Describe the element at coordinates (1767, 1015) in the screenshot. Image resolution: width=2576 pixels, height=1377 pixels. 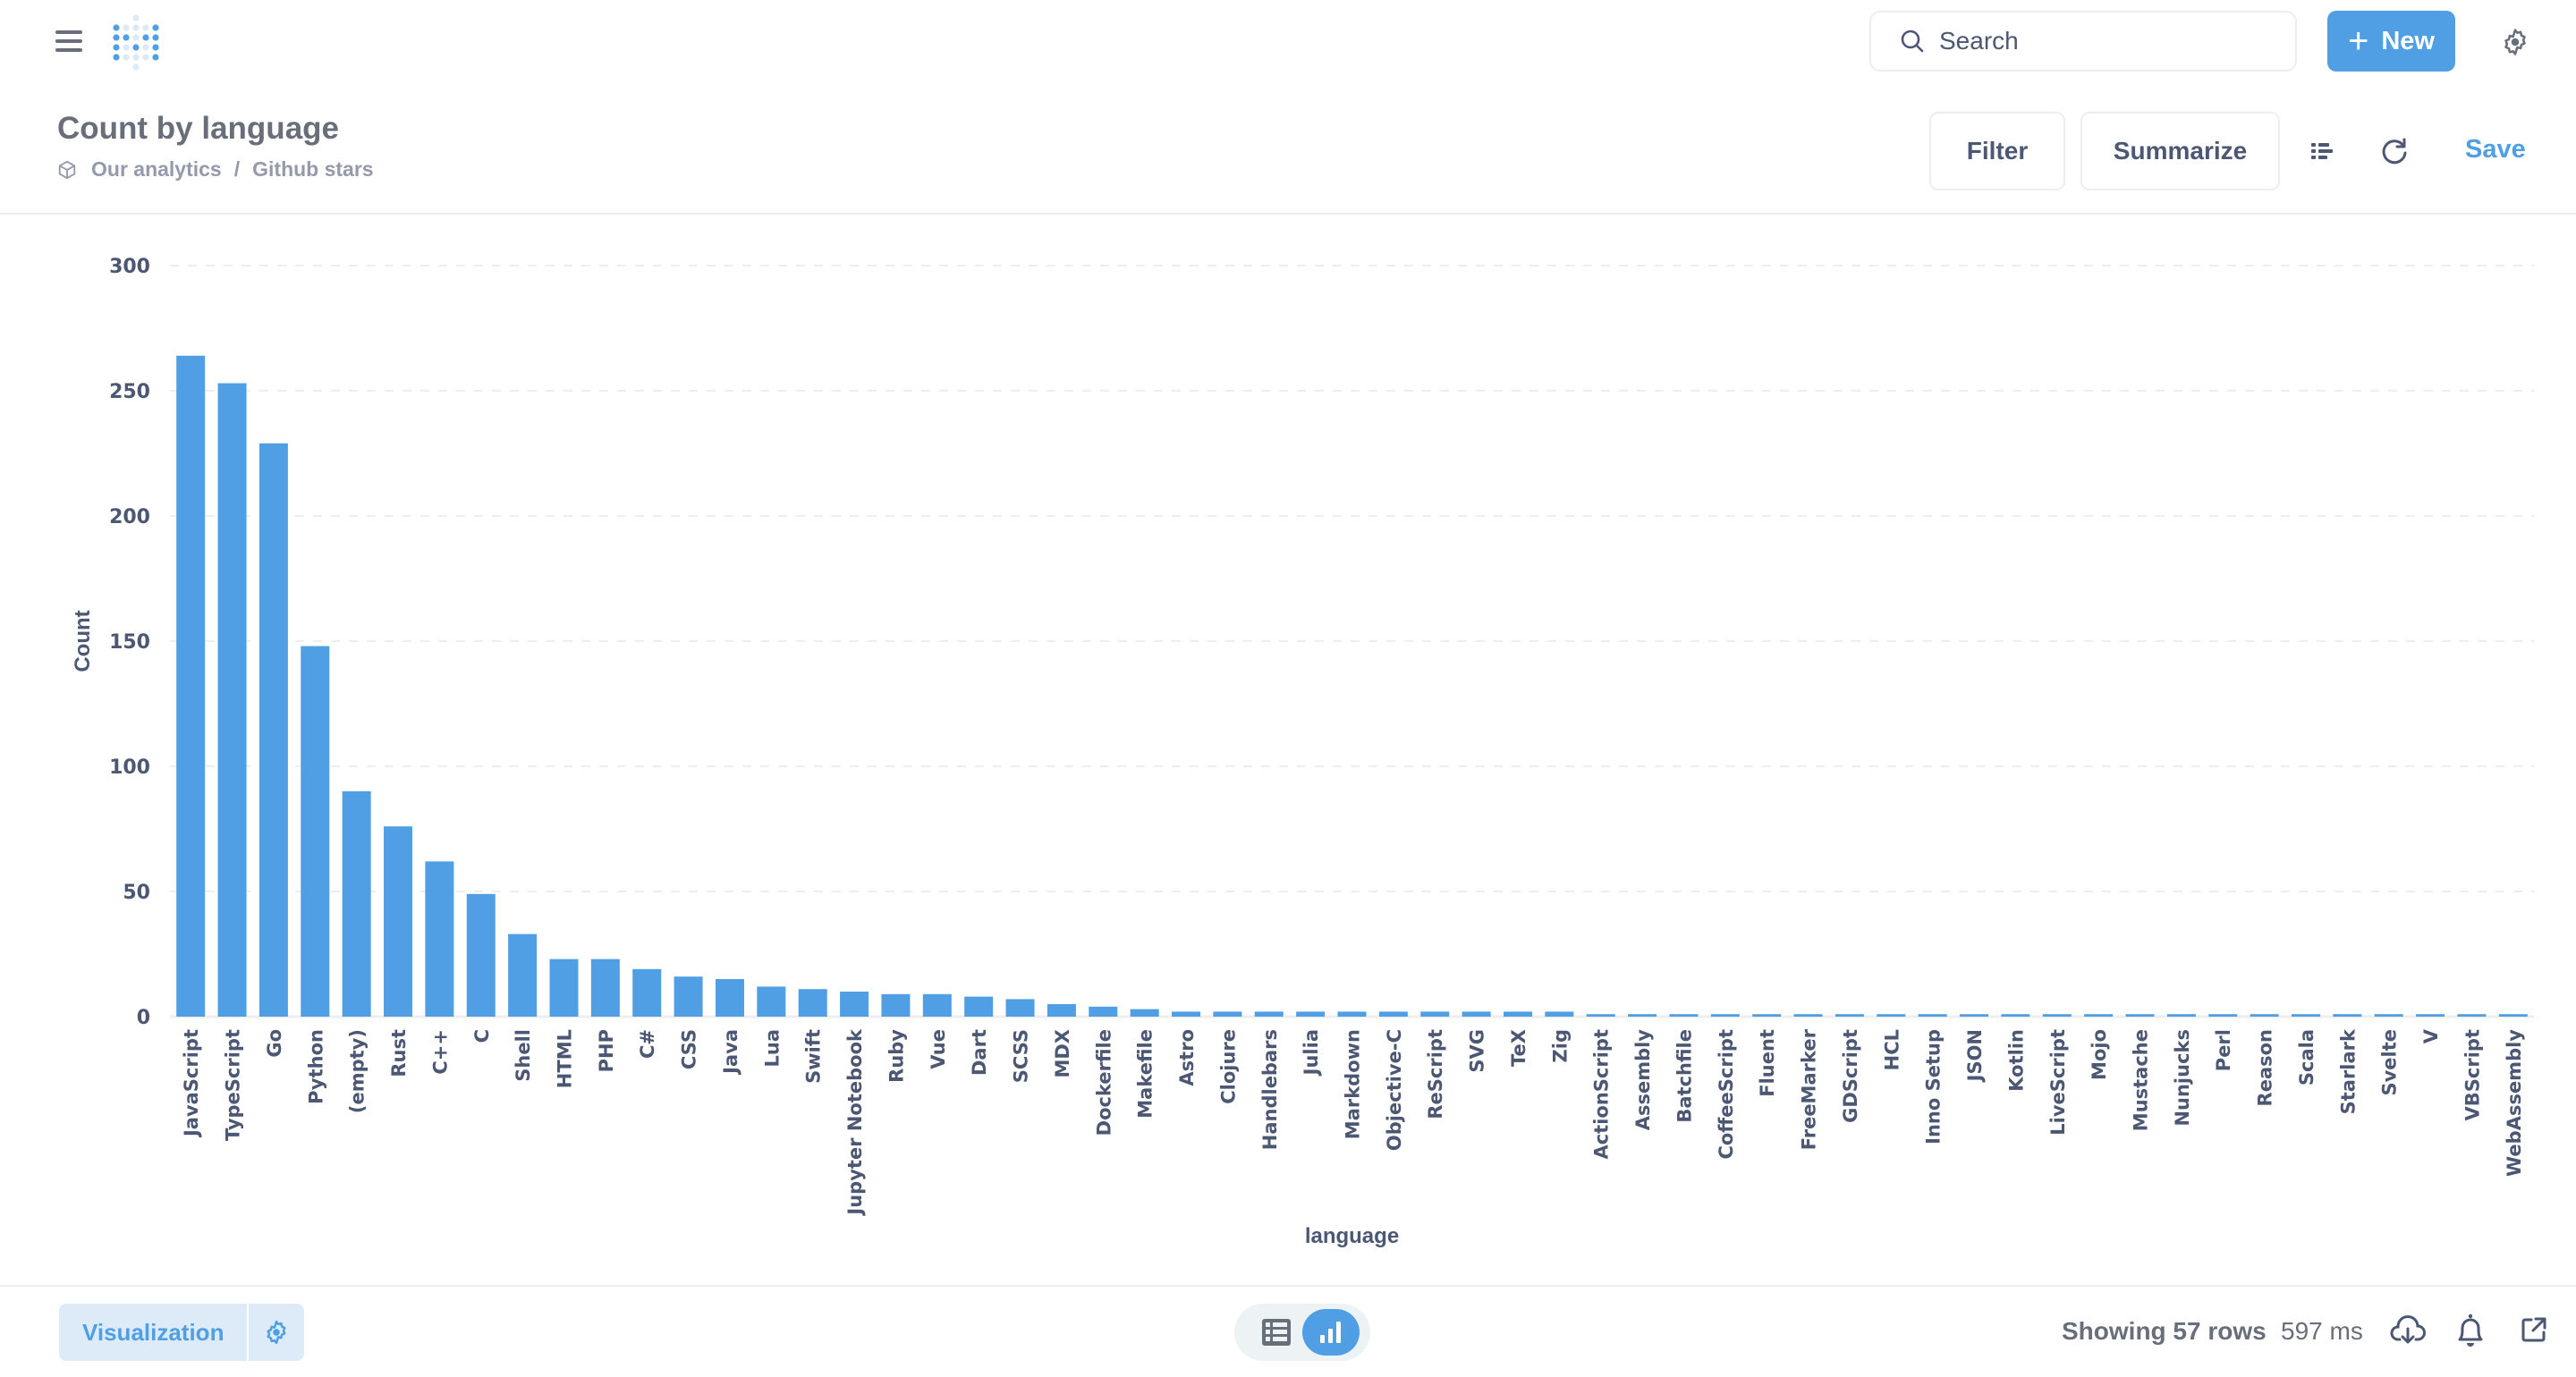
I see `bar-fluent` at that location.